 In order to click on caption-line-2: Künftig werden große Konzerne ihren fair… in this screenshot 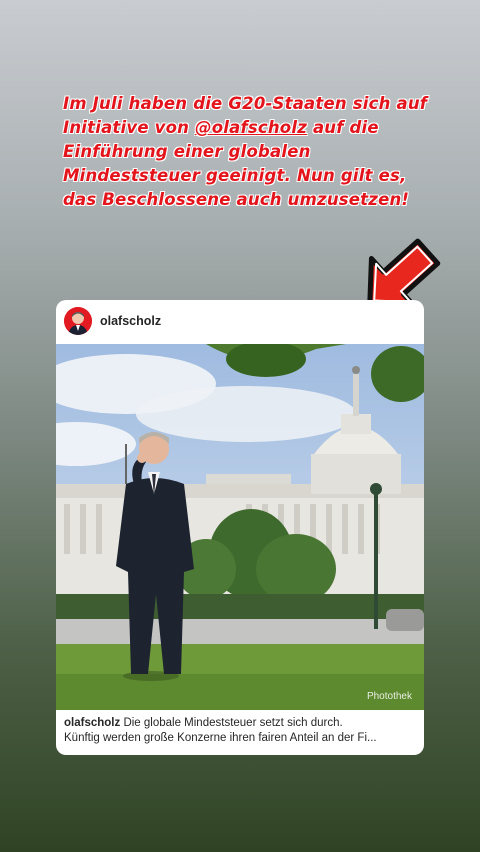, I will do `click(220, 738)`.